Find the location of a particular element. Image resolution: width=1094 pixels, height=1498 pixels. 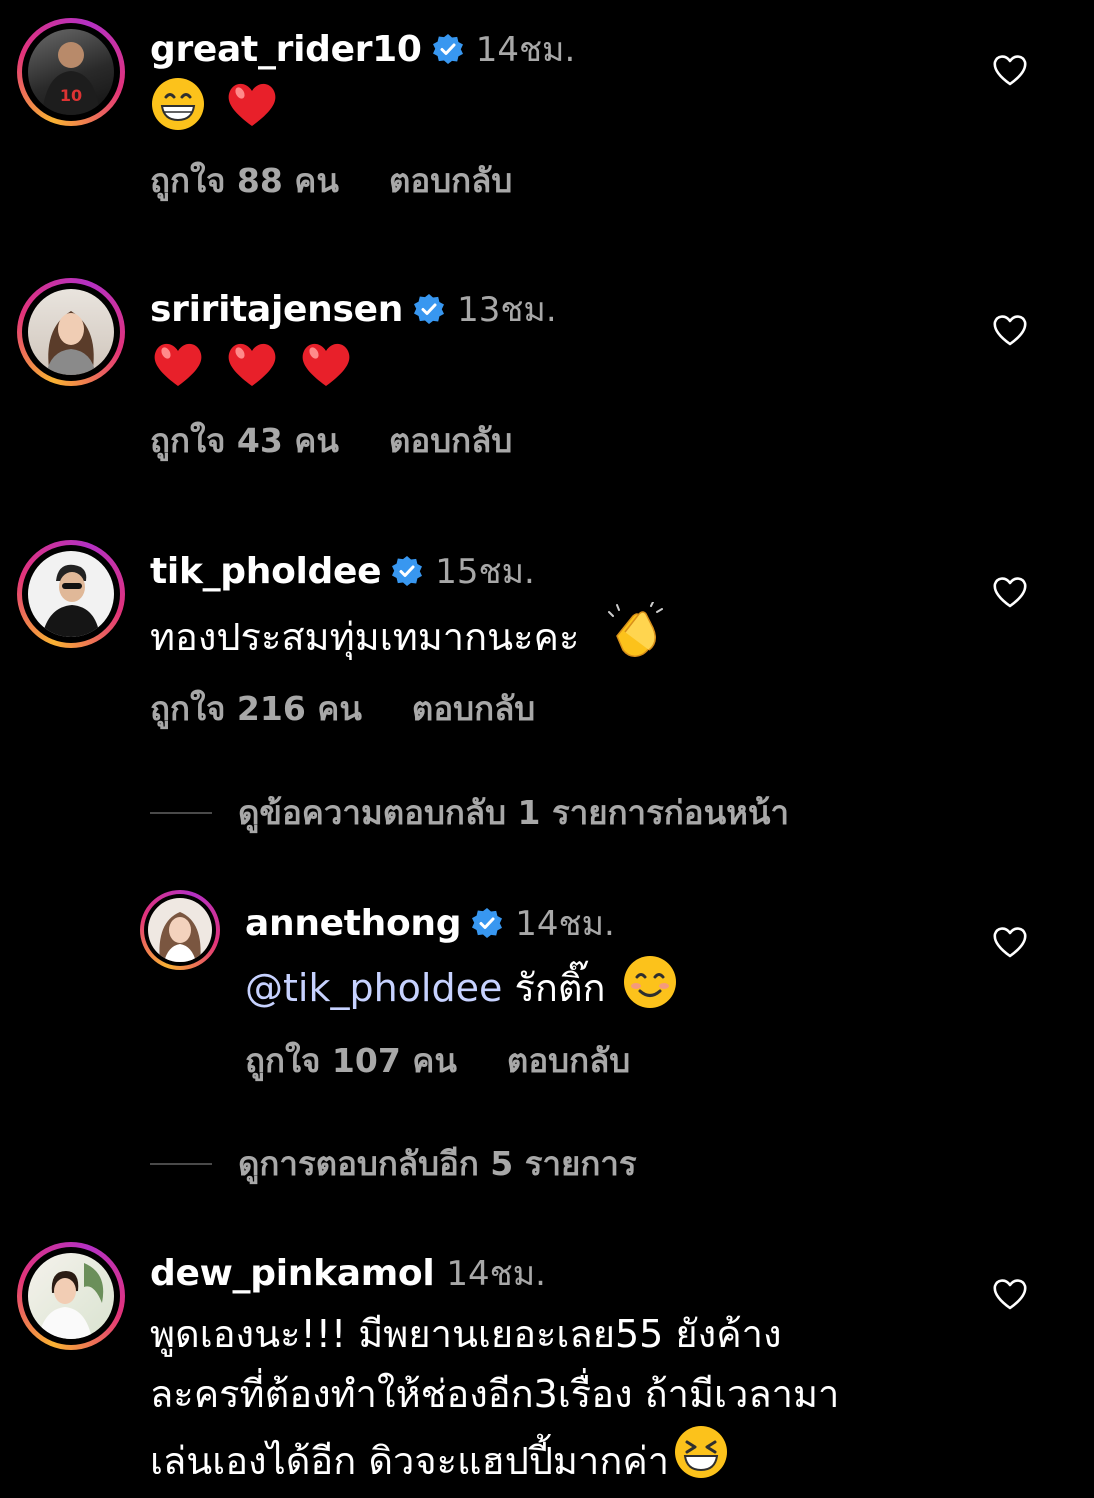

grinning-face-icon is located at coordinates (178, 112).